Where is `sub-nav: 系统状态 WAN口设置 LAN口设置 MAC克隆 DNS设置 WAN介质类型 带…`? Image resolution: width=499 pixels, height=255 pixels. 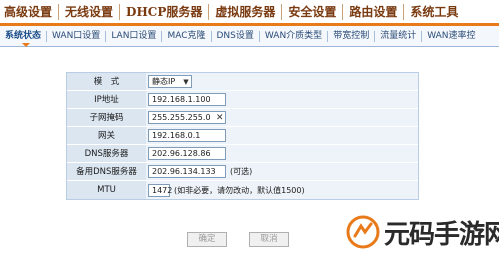 sub-nav: 系统状态 WAN口设置 LAN口设置 MAC克隆 DNS设置 WAN介质类型 带… is located at coordinates (249, 36).